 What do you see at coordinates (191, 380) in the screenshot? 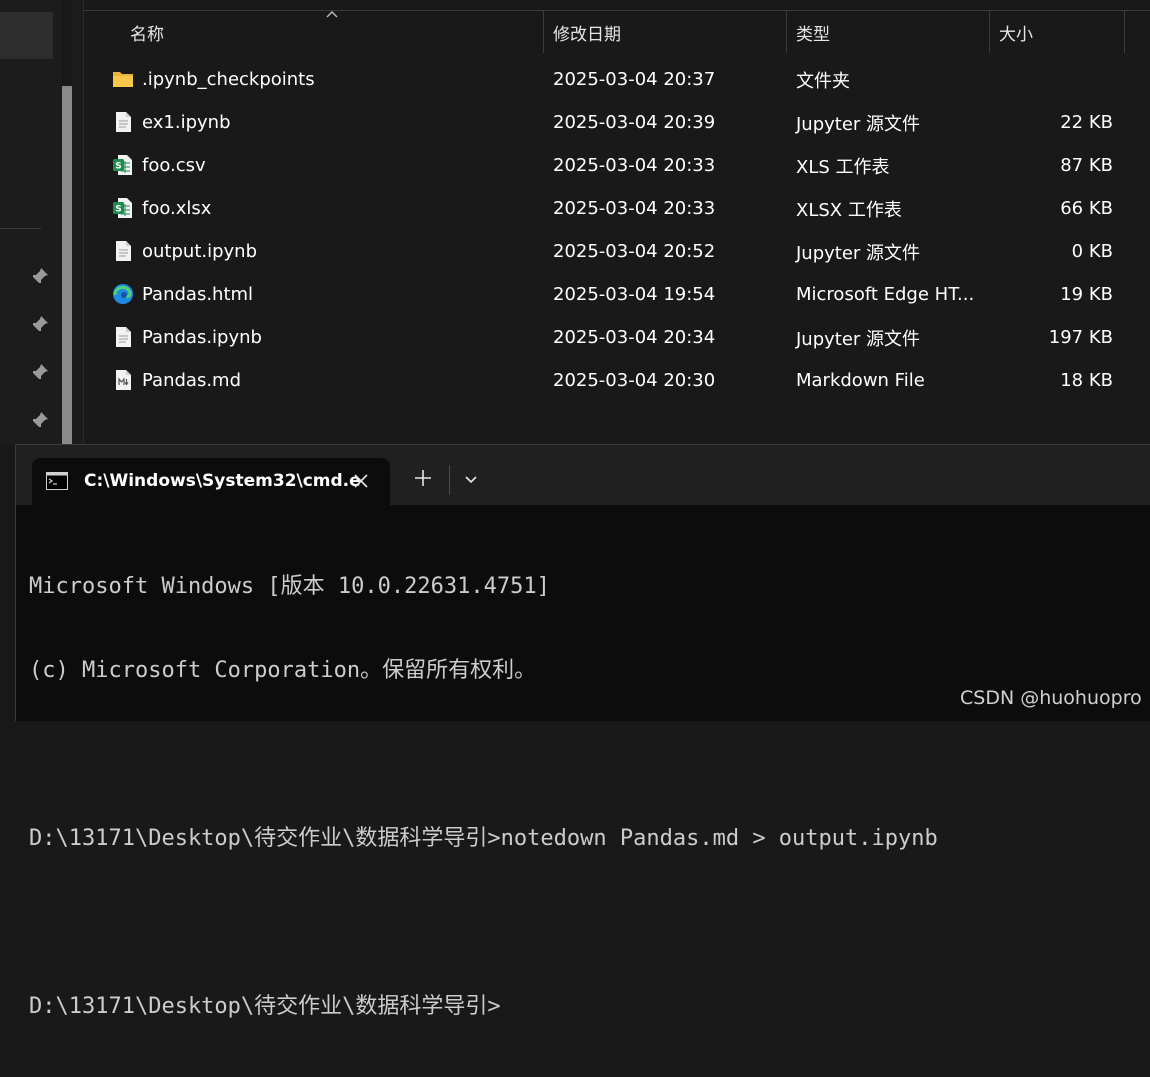
I see `file-name: Pandas.md` at bounding box center [191, 380].